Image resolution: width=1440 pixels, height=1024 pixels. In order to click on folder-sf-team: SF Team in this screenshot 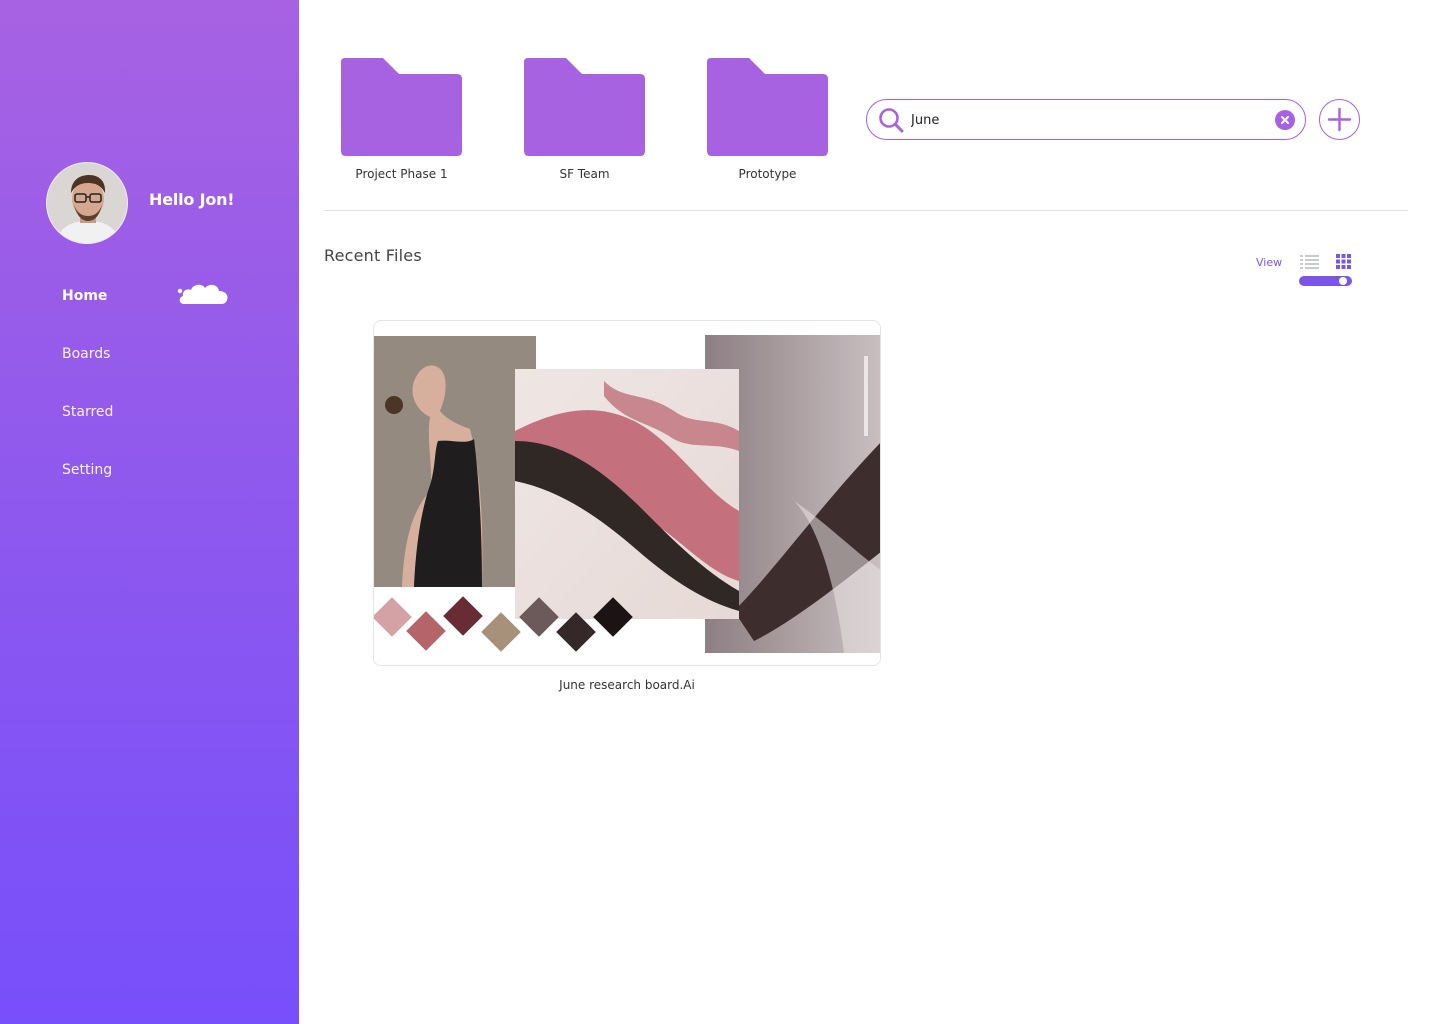, I will do `click(584, 119)`.